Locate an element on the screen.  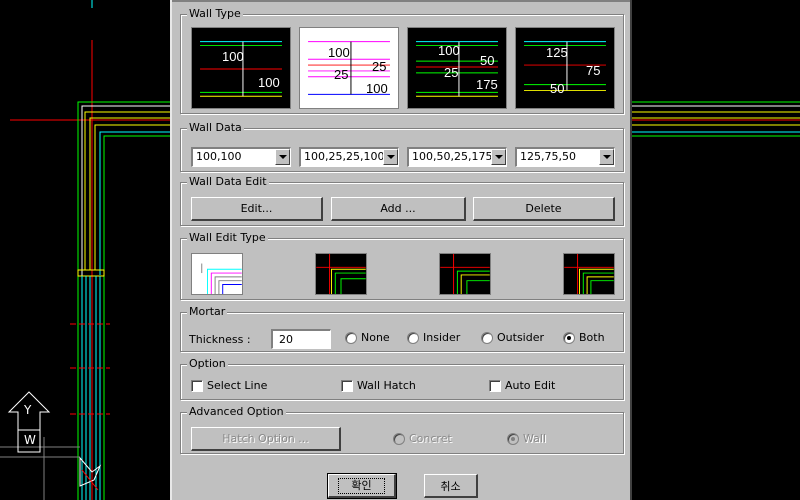
delete-button: Delete is located at coordinates (544, 209).